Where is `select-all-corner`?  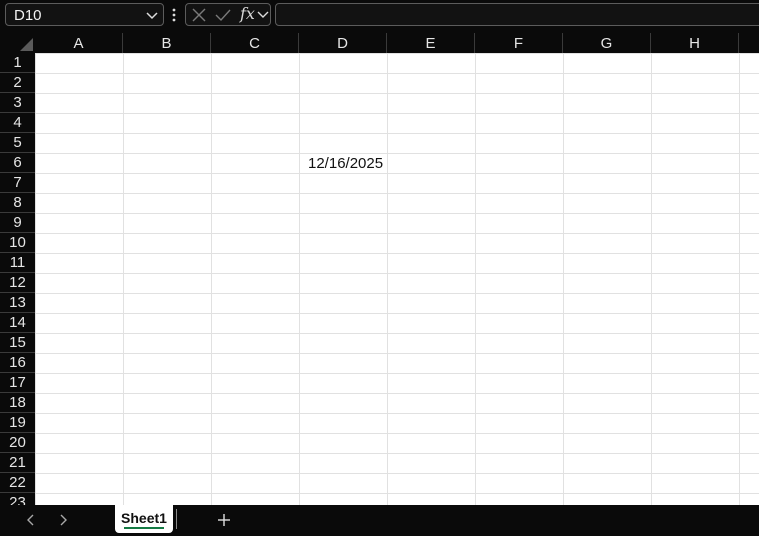
select-all-corner is located at coordinates (17, 43).